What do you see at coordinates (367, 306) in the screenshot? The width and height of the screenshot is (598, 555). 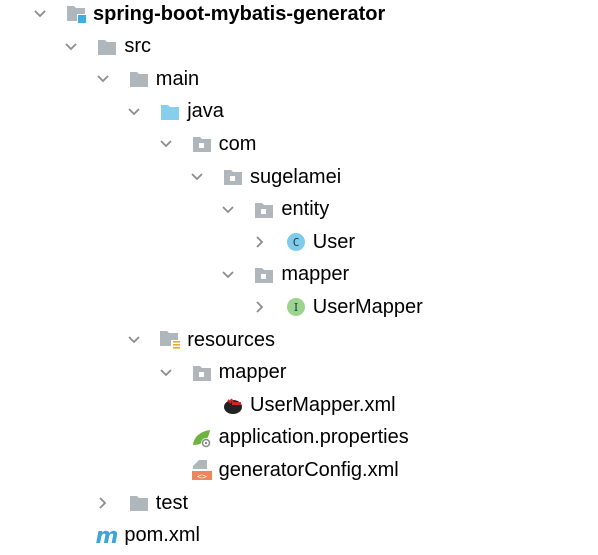 I see `tree-item-label: UserMapper` at bounding box center [367, 306].